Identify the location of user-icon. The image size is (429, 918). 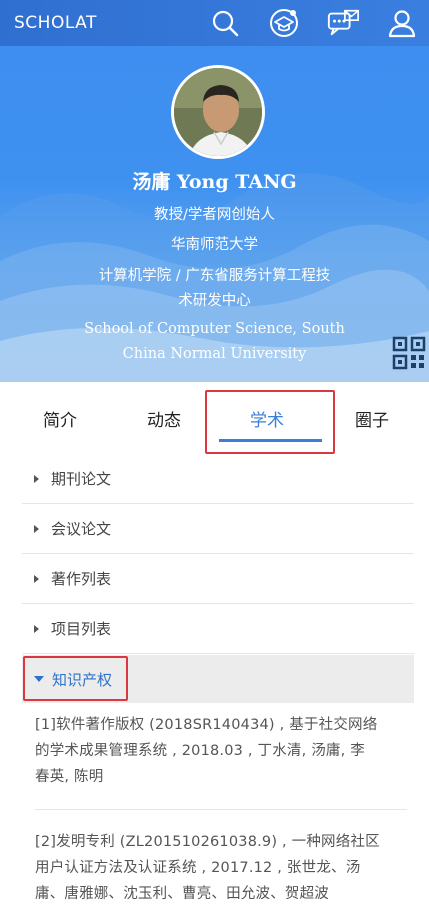
(402, 23).